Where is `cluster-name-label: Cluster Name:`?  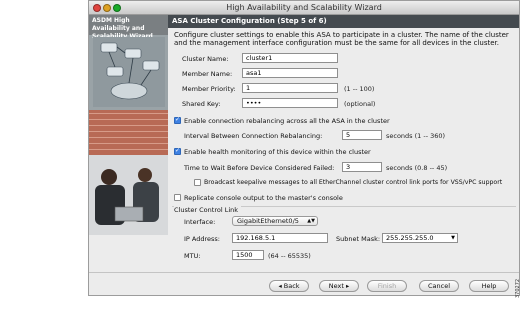 cluster-name-label: Cluster Name: is located at coordinates (205, 59).